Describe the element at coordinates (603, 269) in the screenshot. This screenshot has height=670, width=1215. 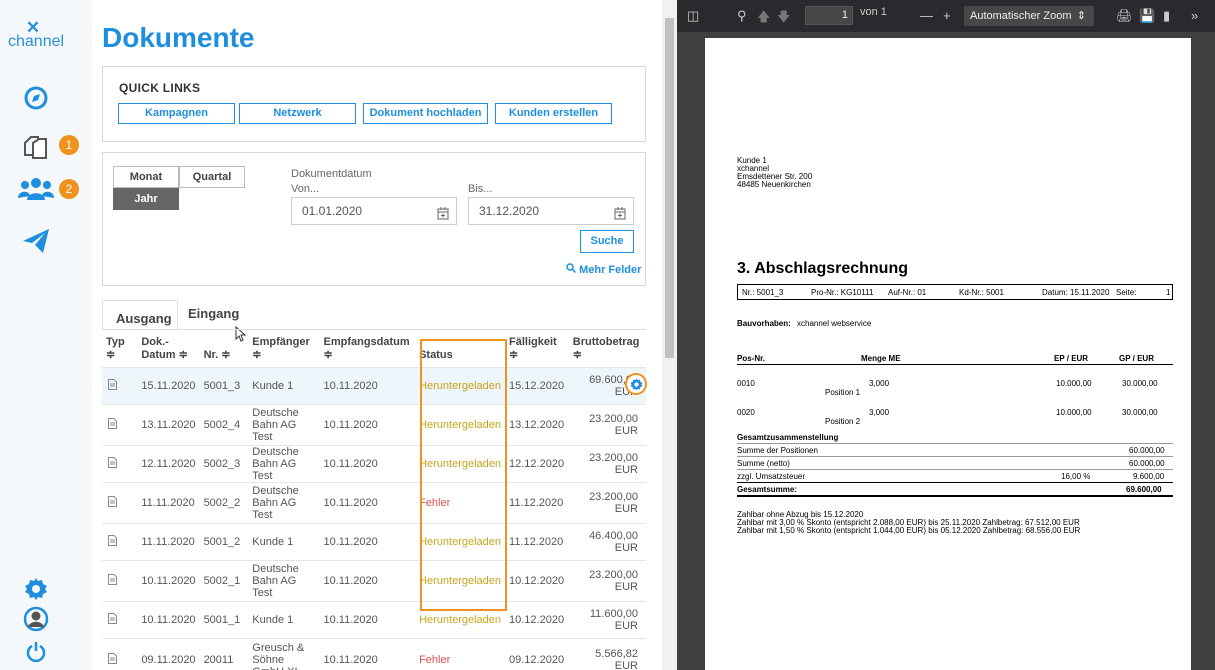
I see `mehr-felder-link: Mehr Felder` at that location.